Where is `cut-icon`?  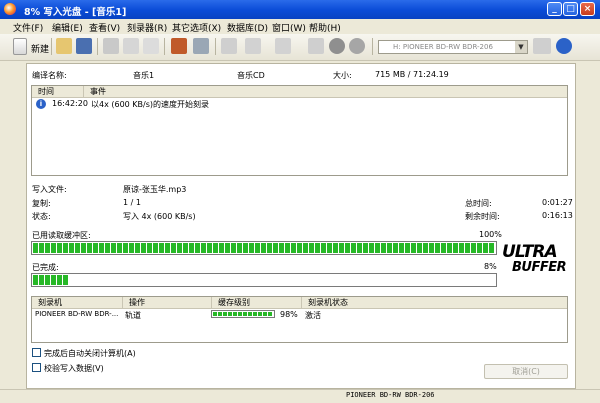
cut-icon is located at coordinates (111, 46).